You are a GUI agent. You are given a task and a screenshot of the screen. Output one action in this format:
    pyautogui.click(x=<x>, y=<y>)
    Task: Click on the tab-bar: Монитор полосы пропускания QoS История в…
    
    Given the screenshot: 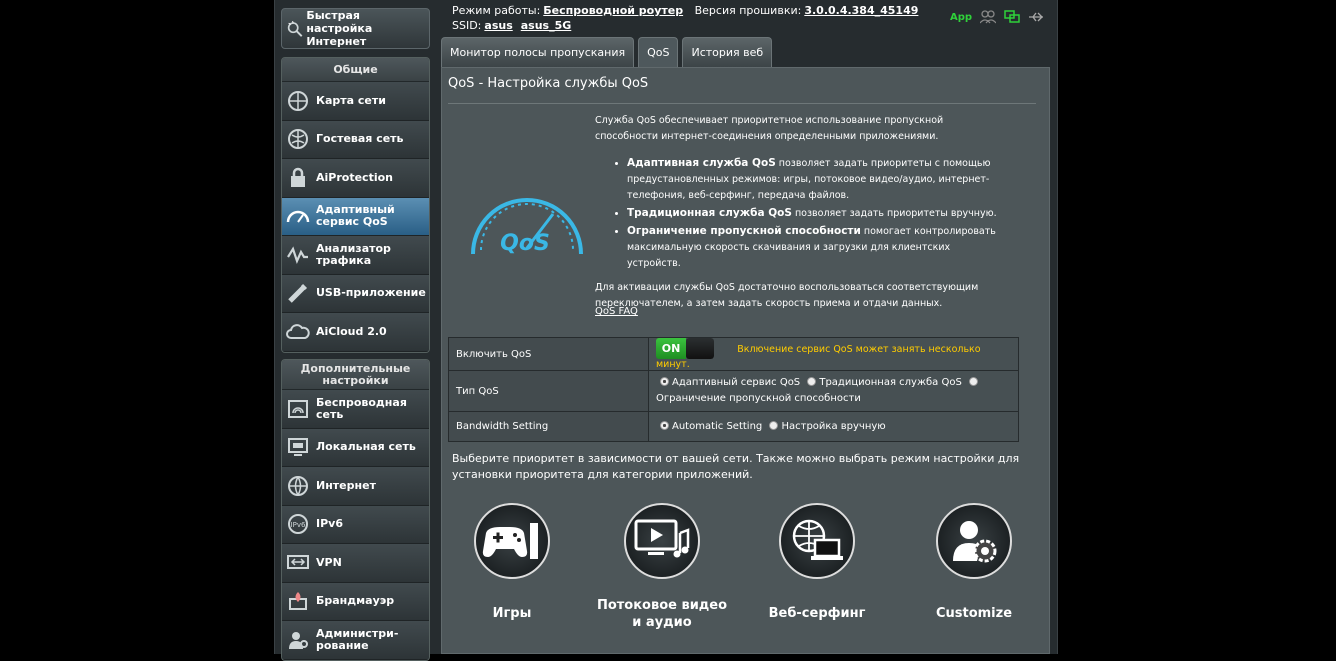 What is the action you would take?
    pyautogui.click(x=607, y=52)
    